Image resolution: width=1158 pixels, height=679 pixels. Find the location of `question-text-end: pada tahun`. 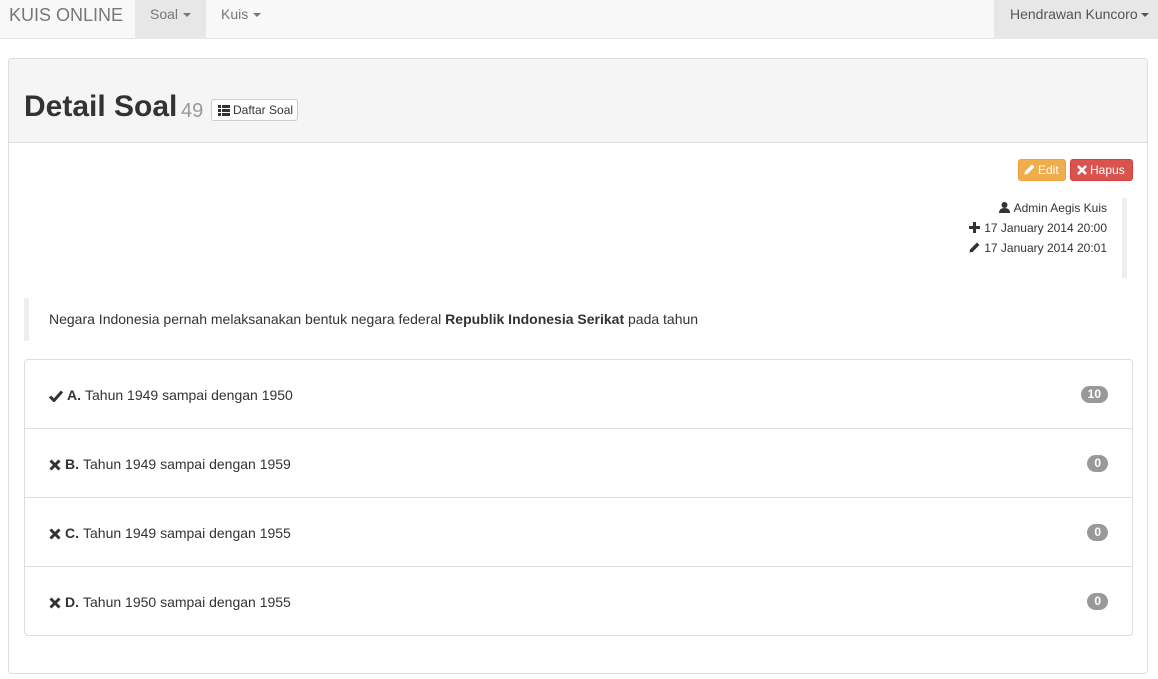

question-text-end: pada tahun is located at coordinates (661, 319).